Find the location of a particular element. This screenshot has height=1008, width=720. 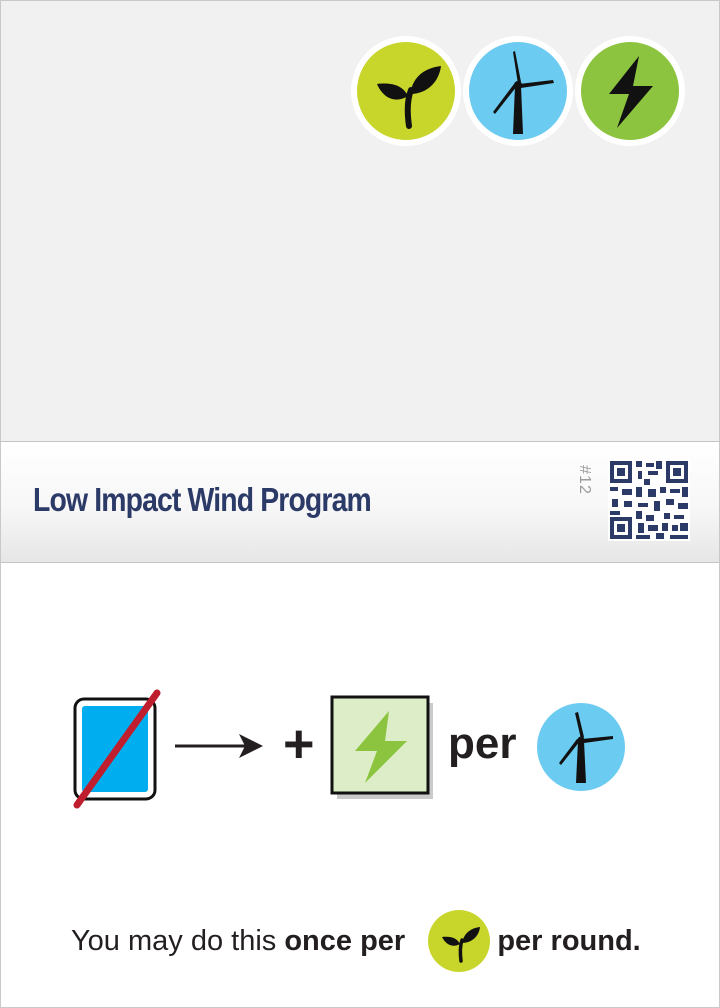

card-title: Low Impact Wind Program is located at coordinates (202, 499).